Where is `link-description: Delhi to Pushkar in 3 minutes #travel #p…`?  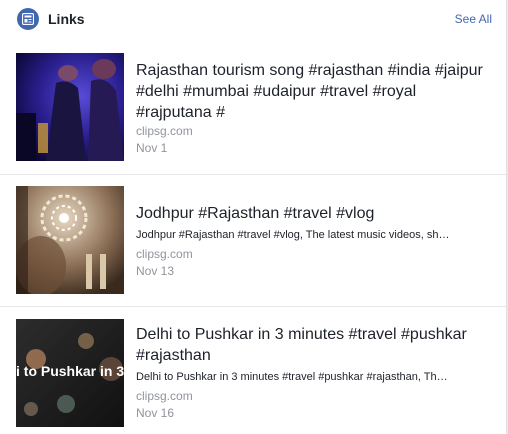
link-description: Delhi to Pushkar in 3 minutes #travel #p… is located at coordinates (292, 377).